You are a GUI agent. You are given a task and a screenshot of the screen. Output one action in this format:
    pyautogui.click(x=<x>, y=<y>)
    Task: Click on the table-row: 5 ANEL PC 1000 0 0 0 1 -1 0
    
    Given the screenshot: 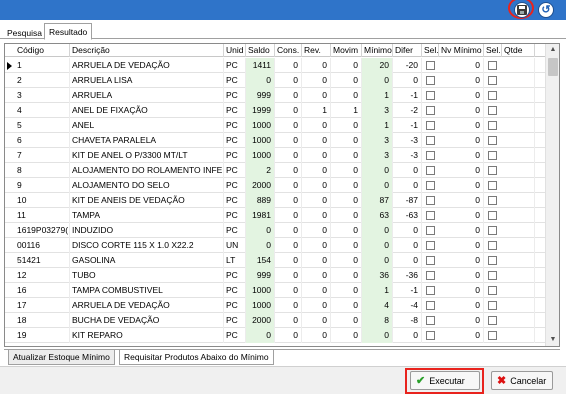 What is the action you would take?
    pyautogui.click(x=275, y=125)
    